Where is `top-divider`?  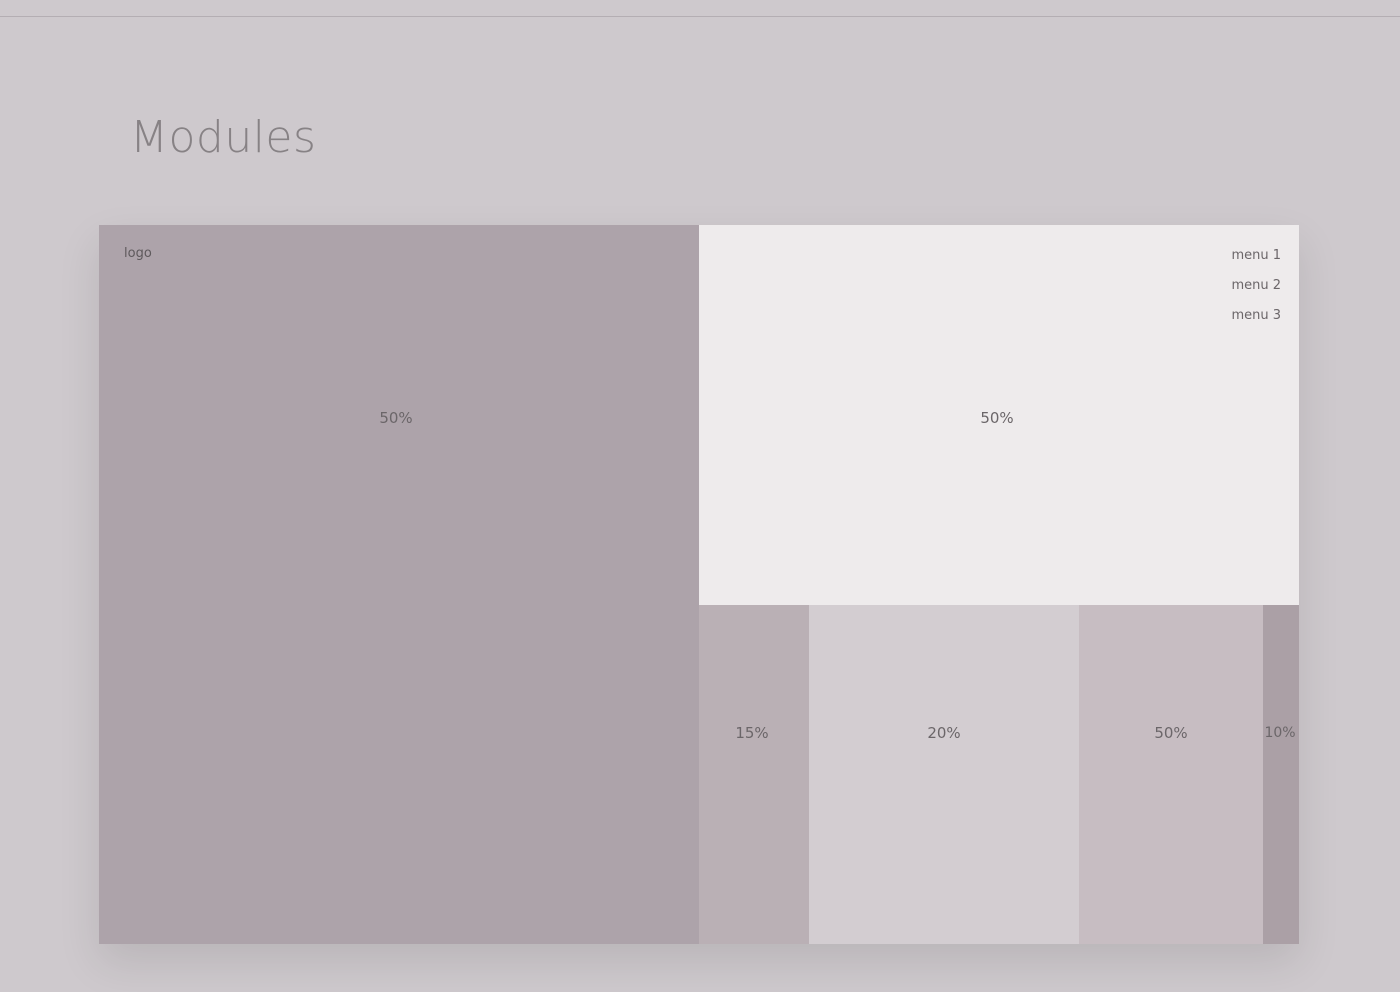
top-divider is located at coordinates (700, 16).